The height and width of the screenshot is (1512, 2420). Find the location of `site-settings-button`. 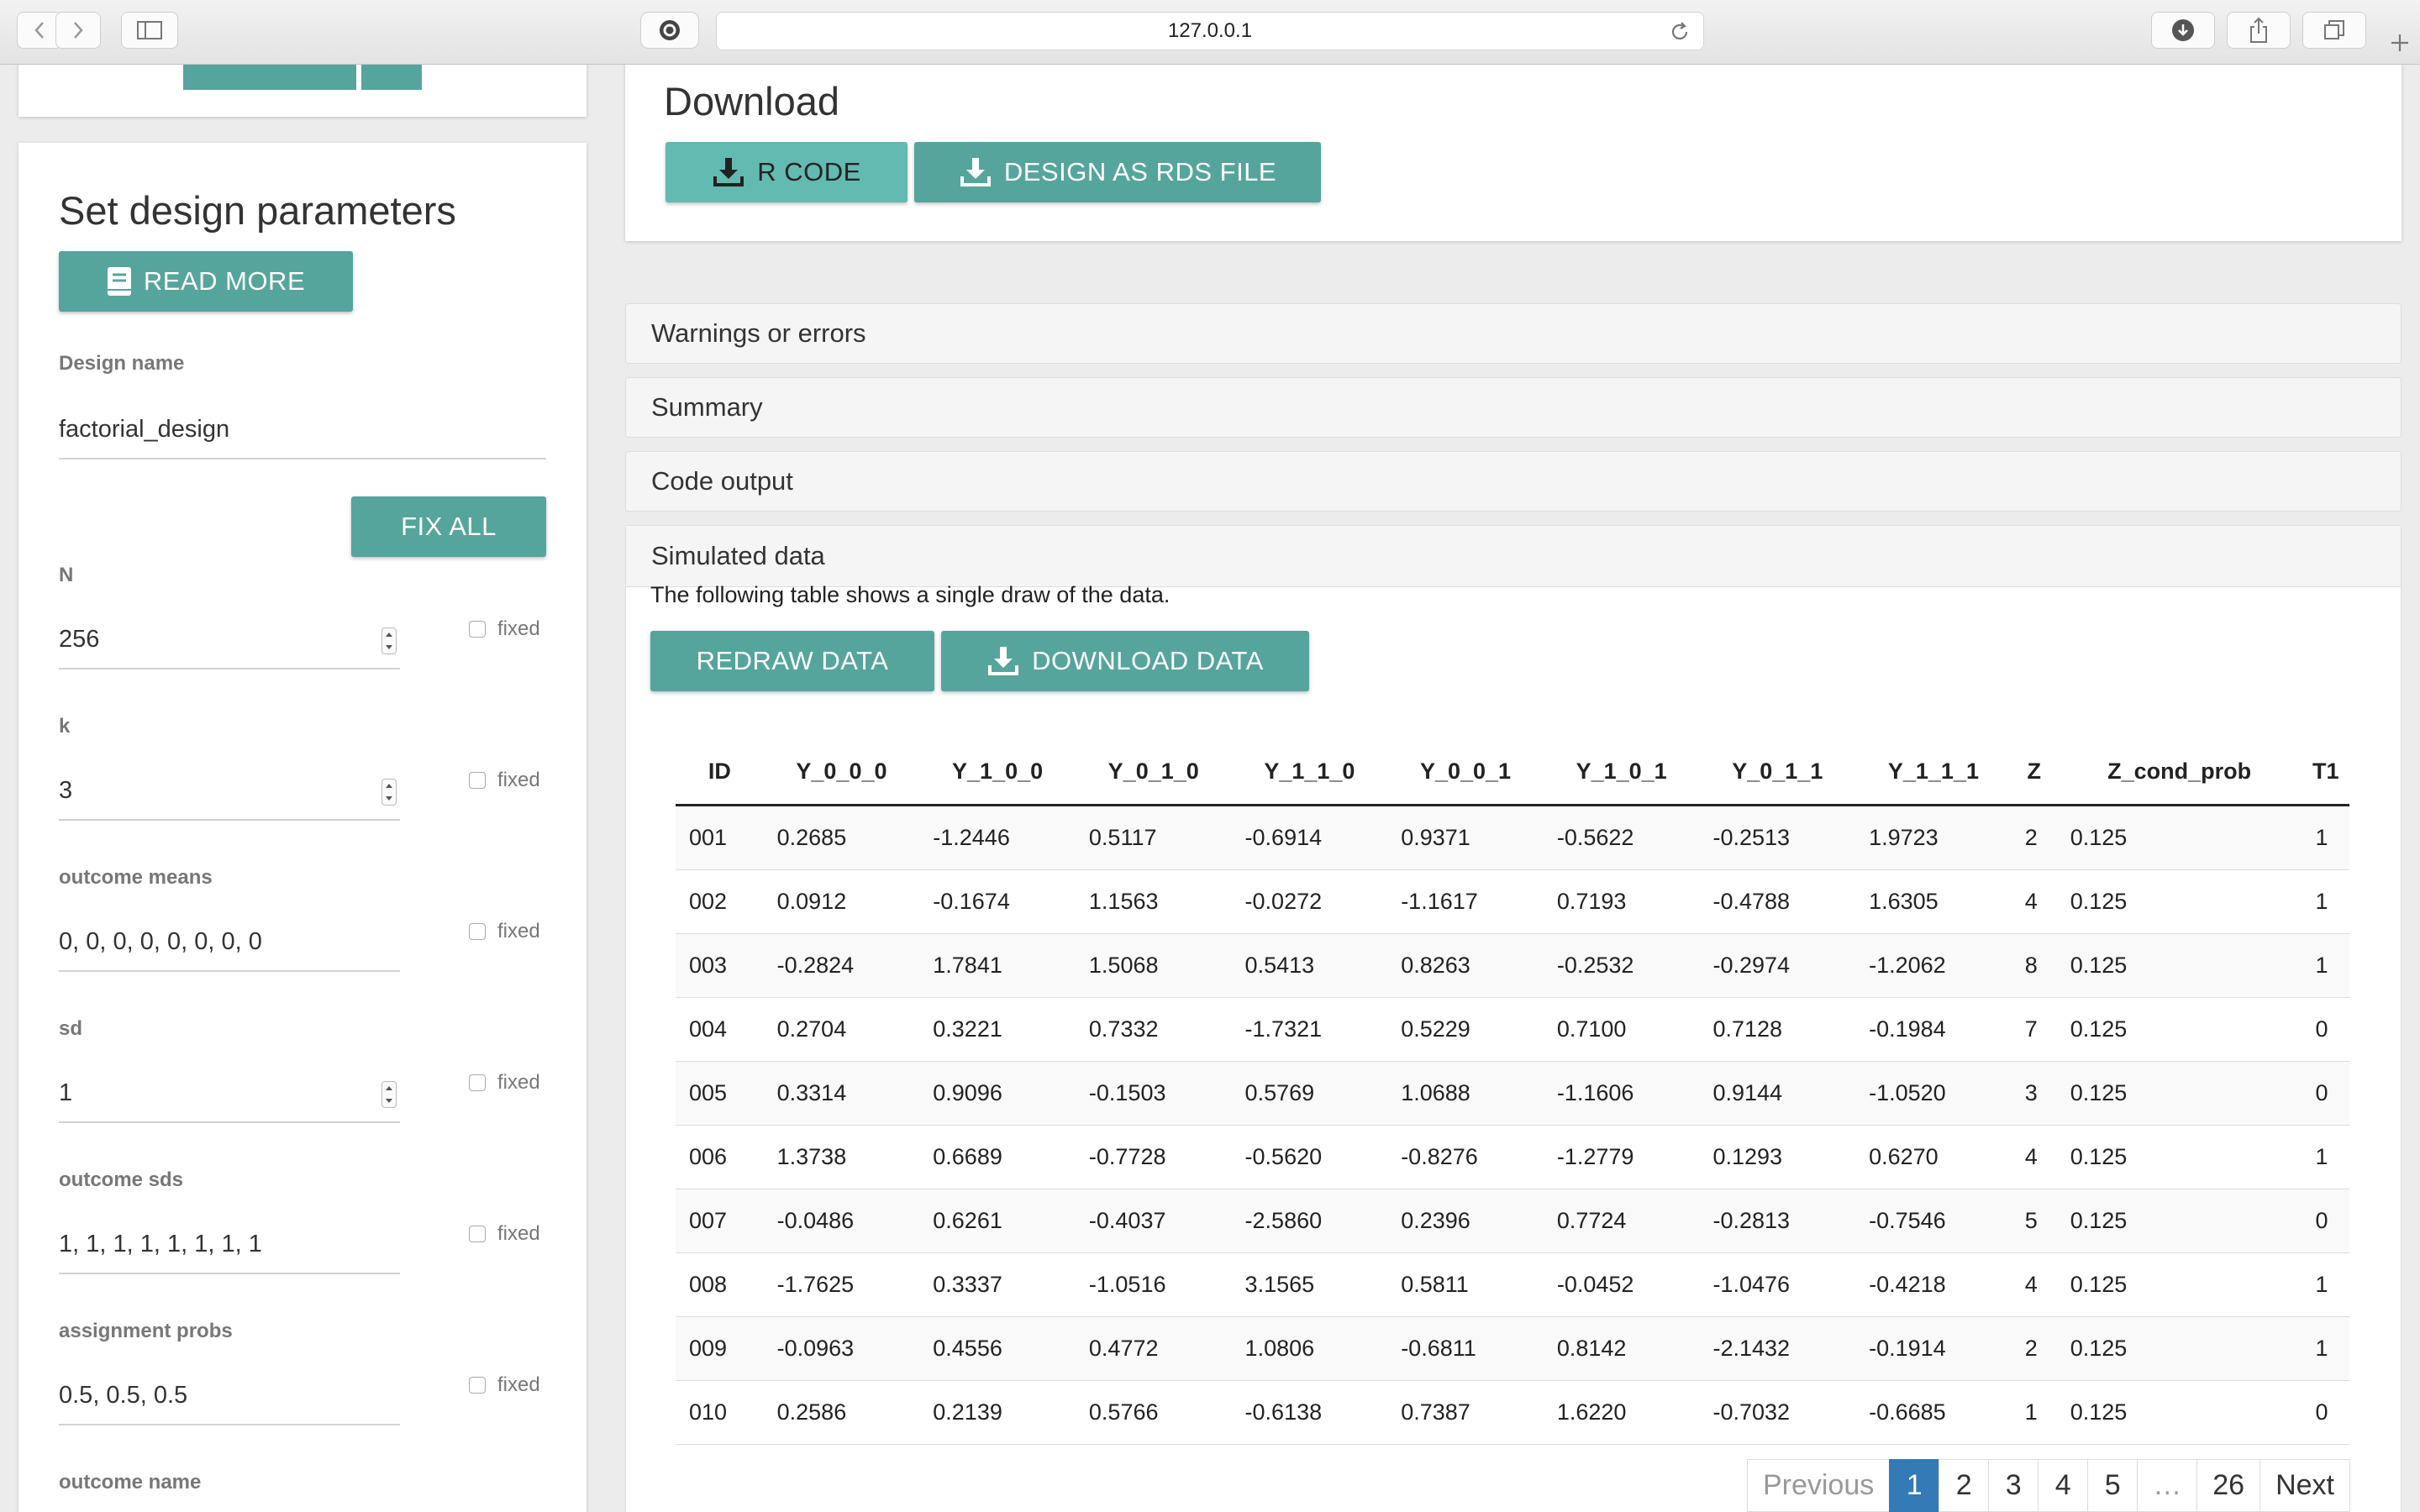

site-settings-button is located at coordinates (669, 30).